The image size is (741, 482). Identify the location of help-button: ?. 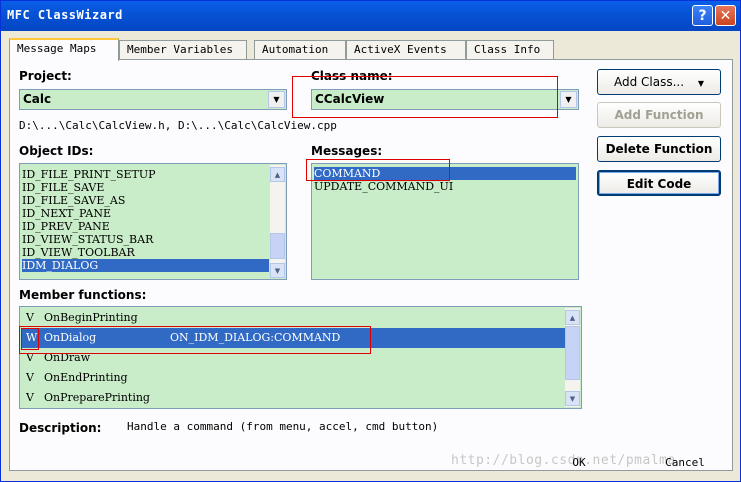
(702, 15).